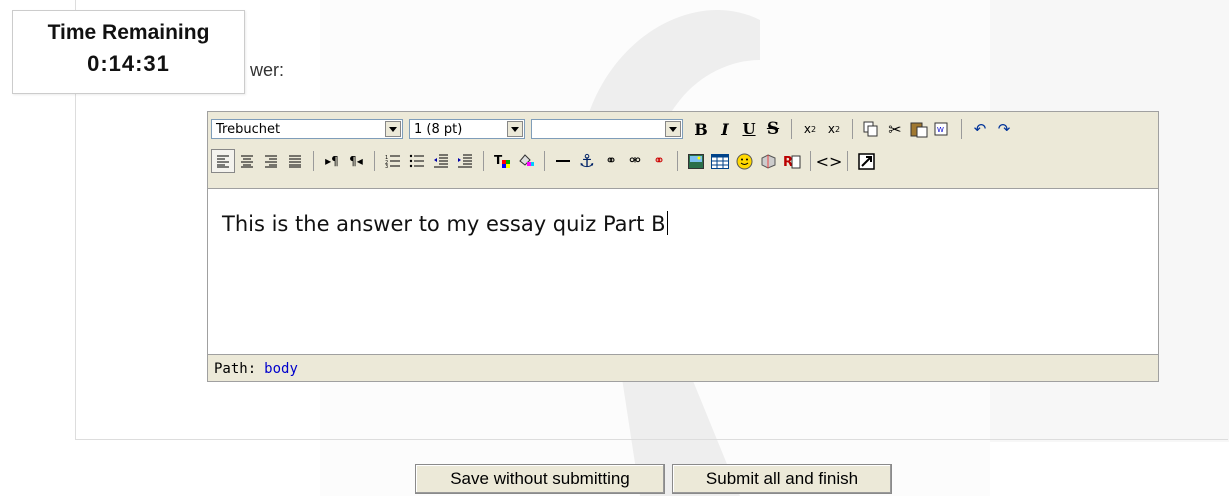 This screenshot has width=1229, height=496. I want to click on image-icon, so click(696, 161).